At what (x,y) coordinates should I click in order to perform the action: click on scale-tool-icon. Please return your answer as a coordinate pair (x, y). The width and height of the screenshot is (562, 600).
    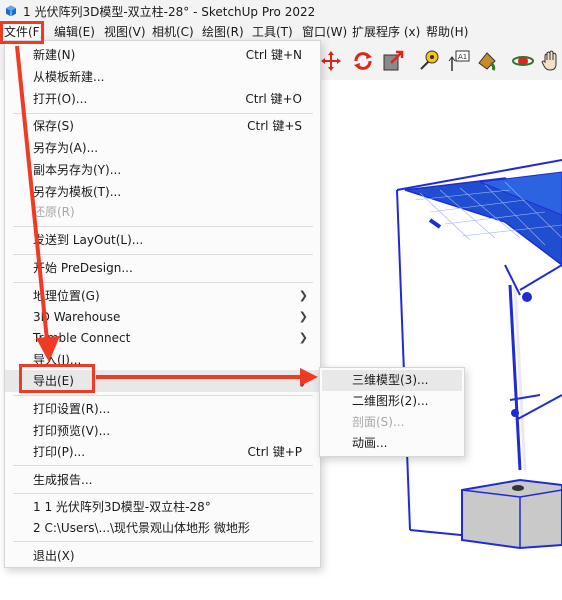
    Looking at the image, I should click on (393, 61).